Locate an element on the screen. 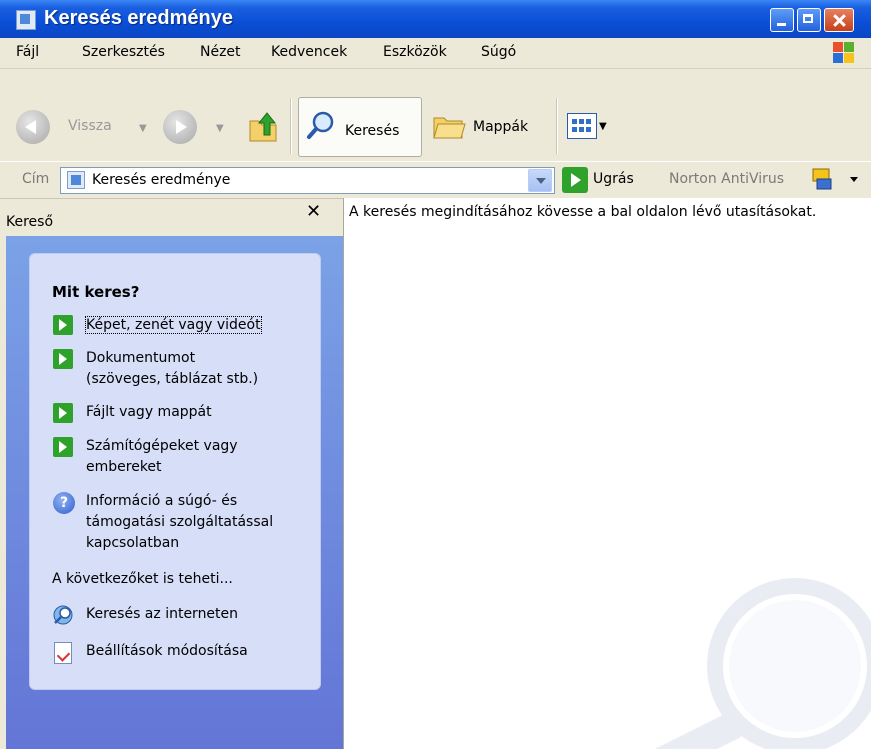  back-arrow-icon is located at coordinates (33, 127).